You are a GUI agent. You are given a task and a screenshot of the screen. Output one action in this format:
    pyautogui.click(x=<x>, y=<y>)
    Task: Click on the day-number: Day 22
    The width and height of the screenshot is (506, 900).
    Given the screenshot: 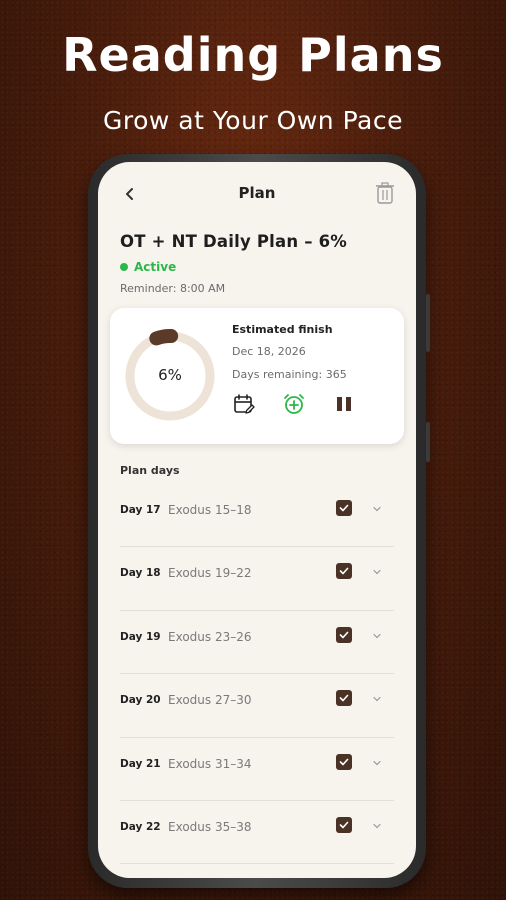 What is the action you would take?
    pyautogui.click(x=140, y=826)
    